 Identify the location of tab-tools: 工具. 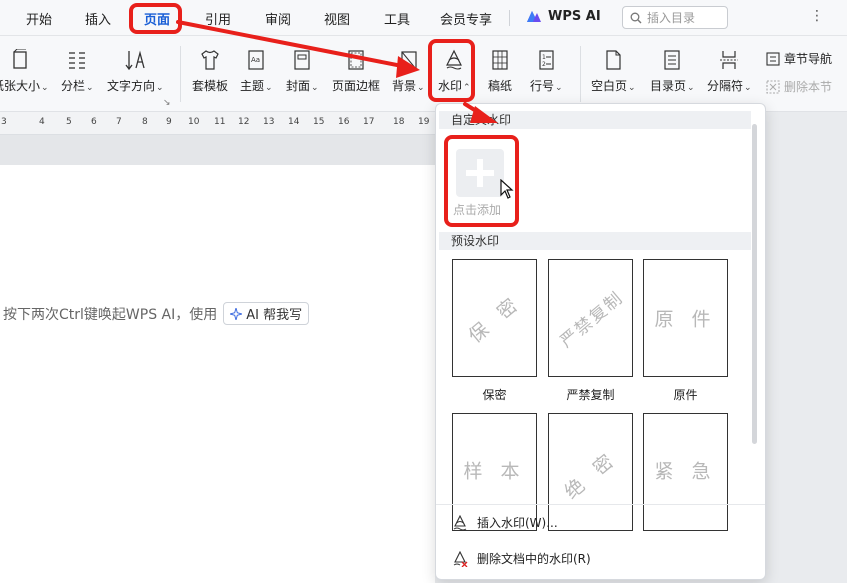
(397, 18).